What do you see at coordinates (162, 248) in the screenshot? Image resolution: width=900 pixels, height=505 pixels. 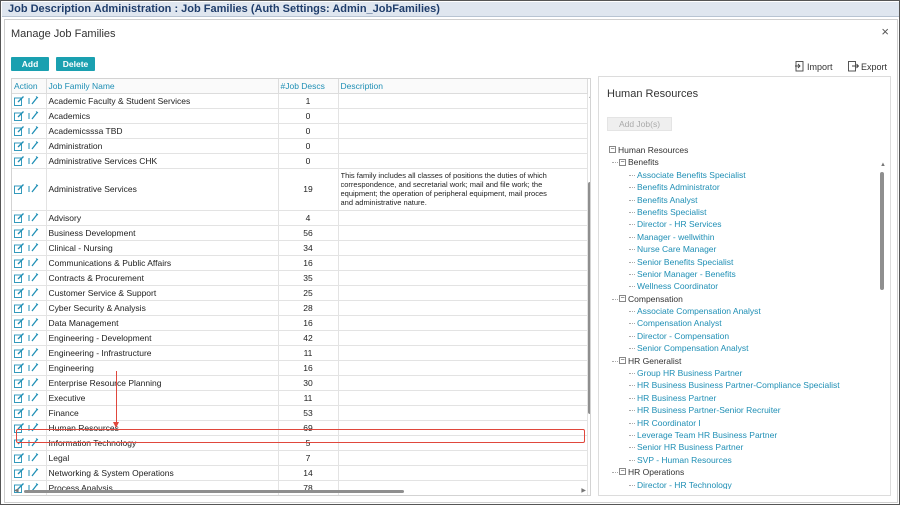 I see `job-family-name: Clinical - Nursing` at bounding box center [162, 248].